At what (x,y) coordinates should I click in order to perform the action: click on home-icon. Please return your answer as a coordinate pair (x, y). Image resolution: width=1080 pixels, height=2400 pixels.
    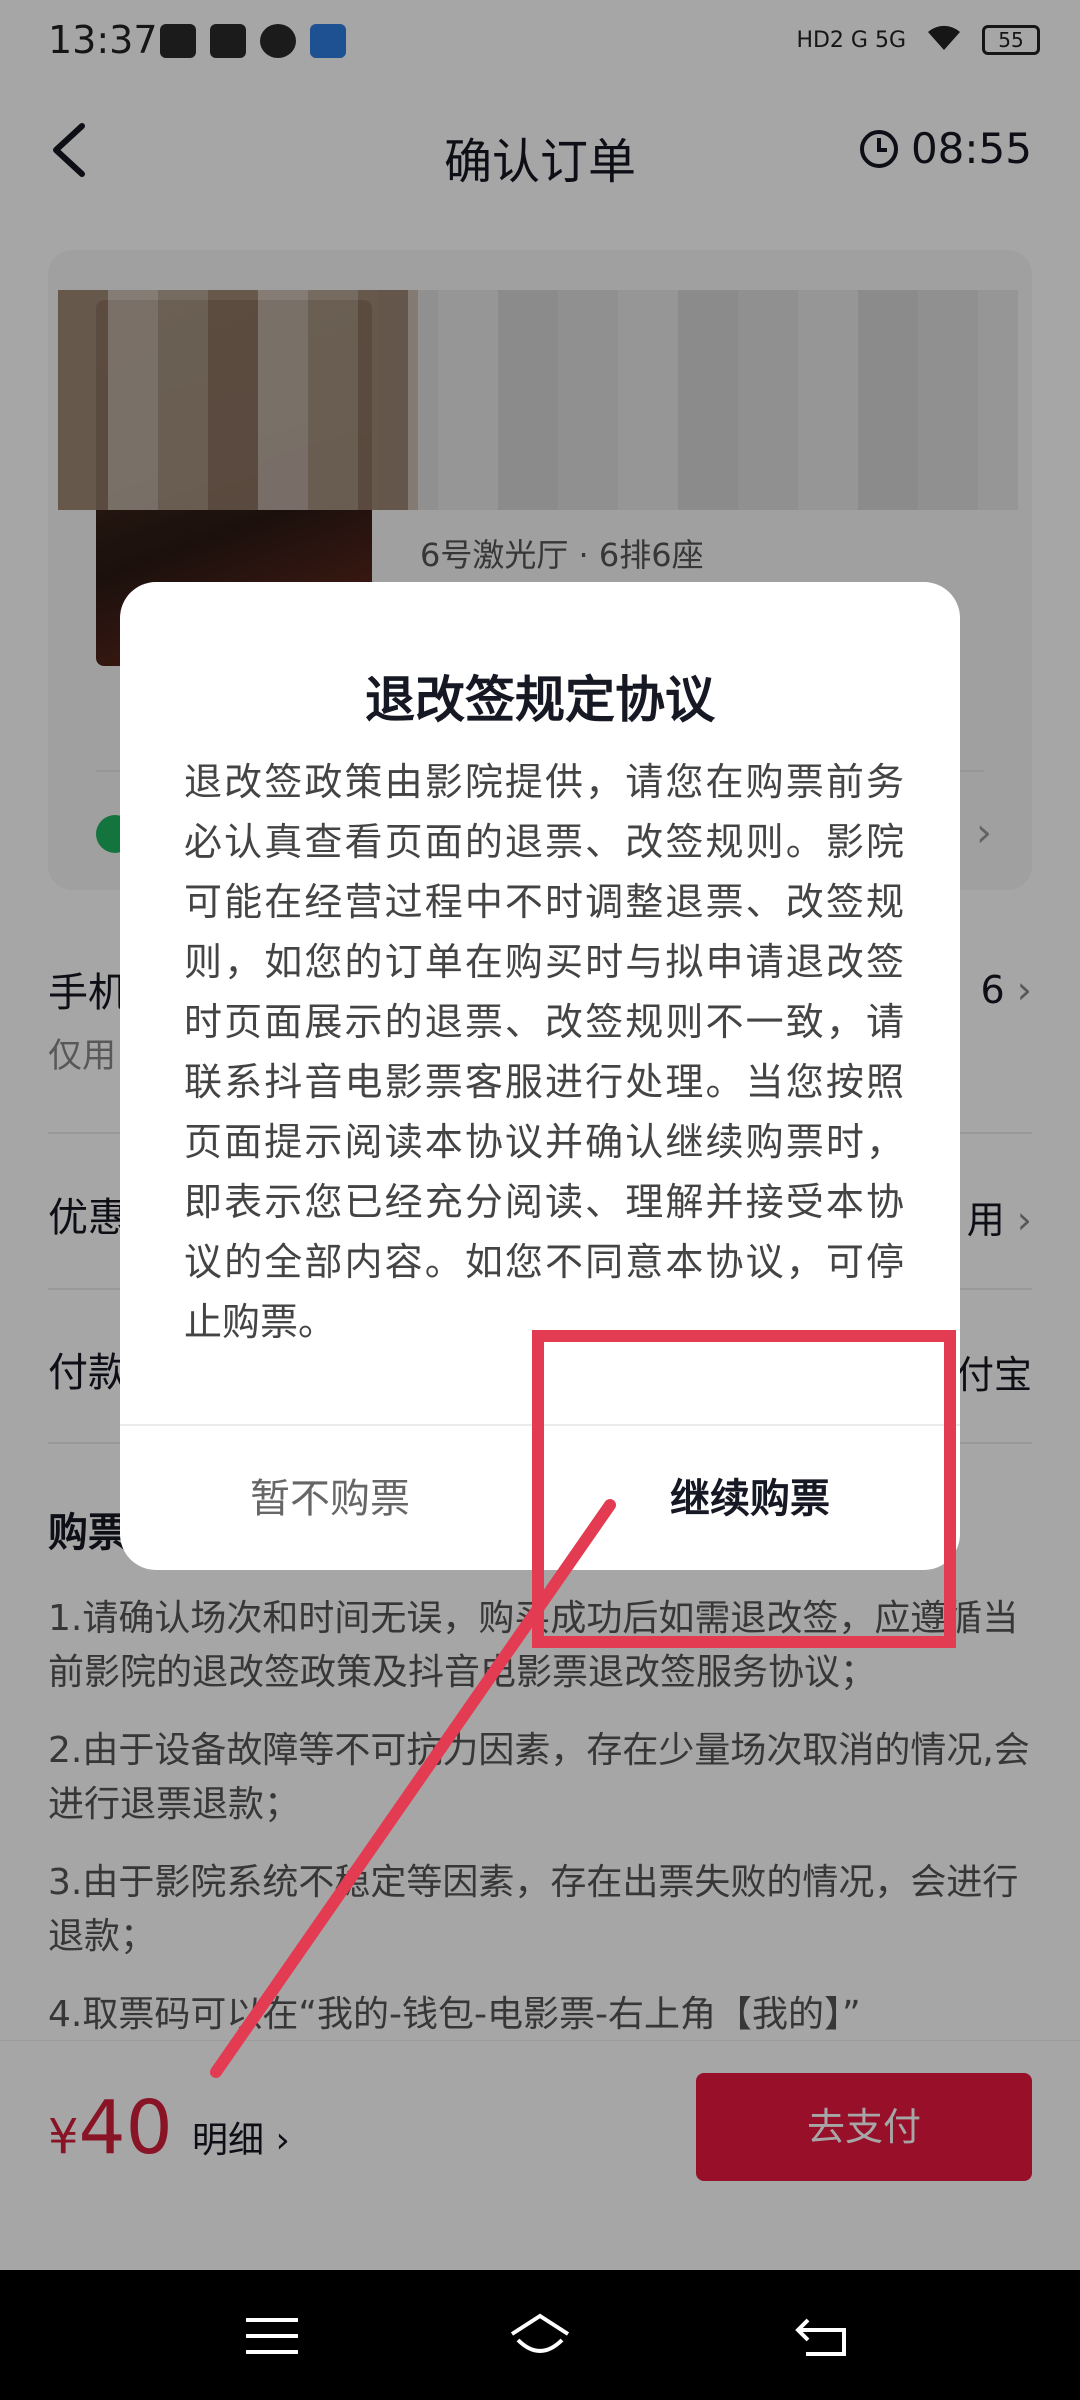
    Looking at the image, I should click on (540, 2336).